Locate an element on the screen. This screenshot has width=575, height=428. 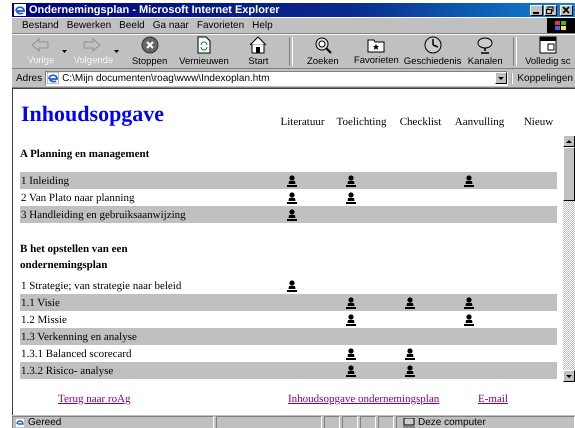
toolbar-button: Zoeken is located at coordinates (323, 51).